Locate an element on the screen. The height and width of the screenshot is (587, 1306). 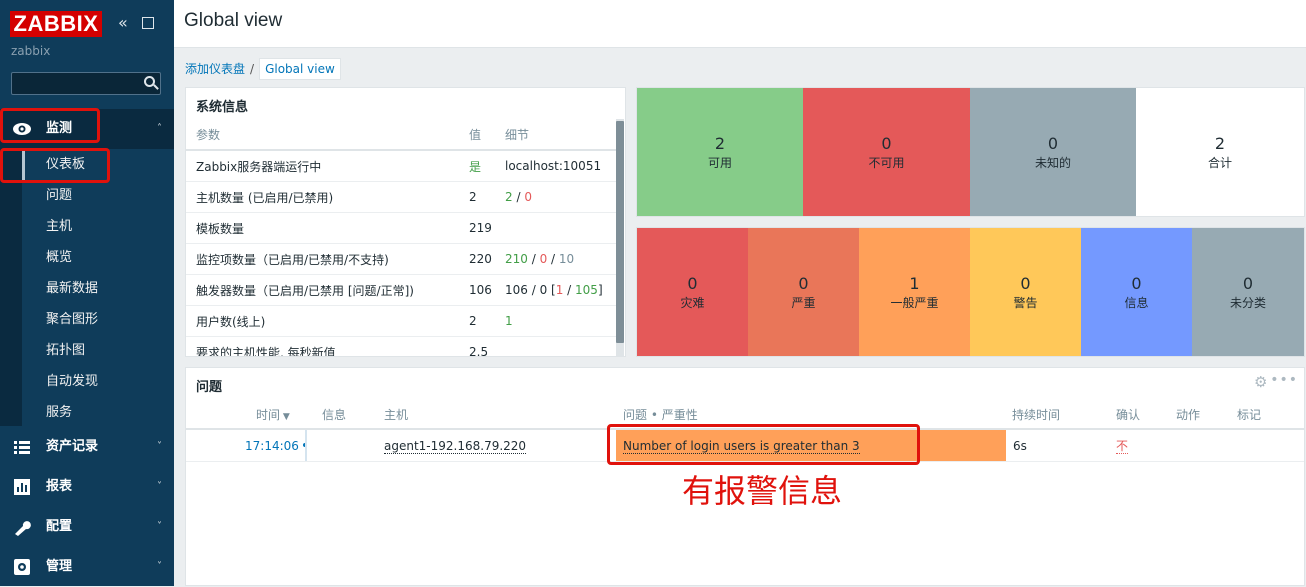
column-header-problem: 问题 • 严重性 is located at coordinates (660, 415).